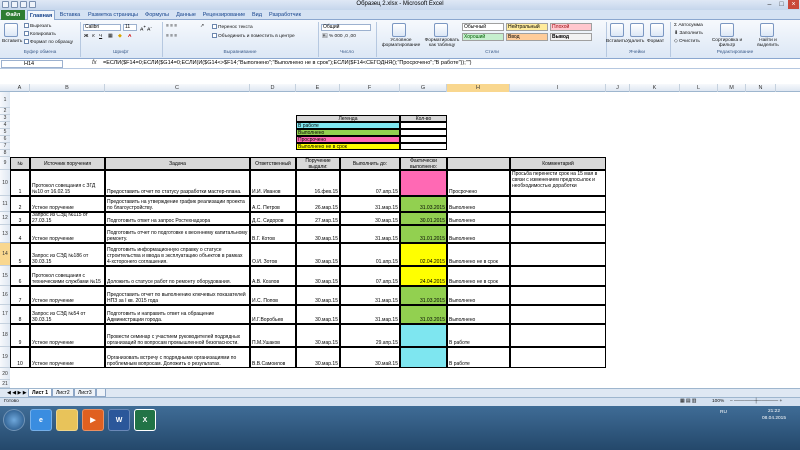  What do you see at coordinates (14, 420) in the screenshot?
I see `start-button-icon` at bounding box center [14, 420].